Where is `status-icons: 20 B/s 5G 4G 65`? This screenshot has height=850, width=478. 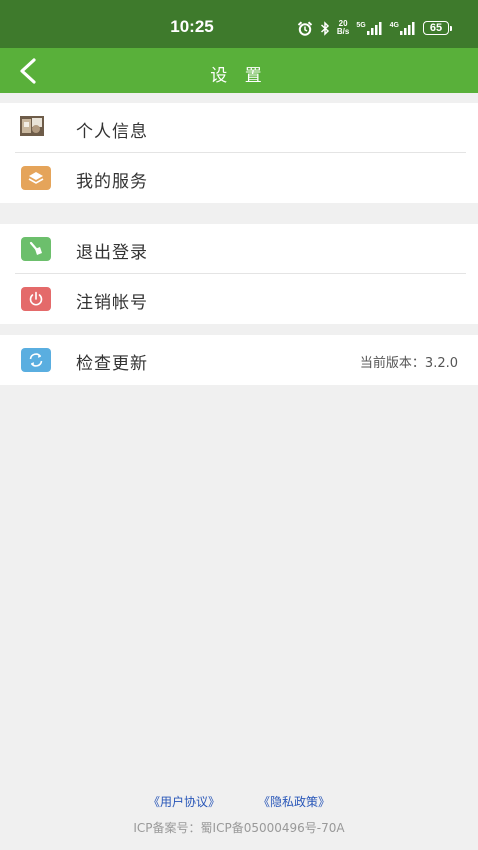 status-icons: 20 B/s 5G 4G 65 is located at coordinates (374, 28).